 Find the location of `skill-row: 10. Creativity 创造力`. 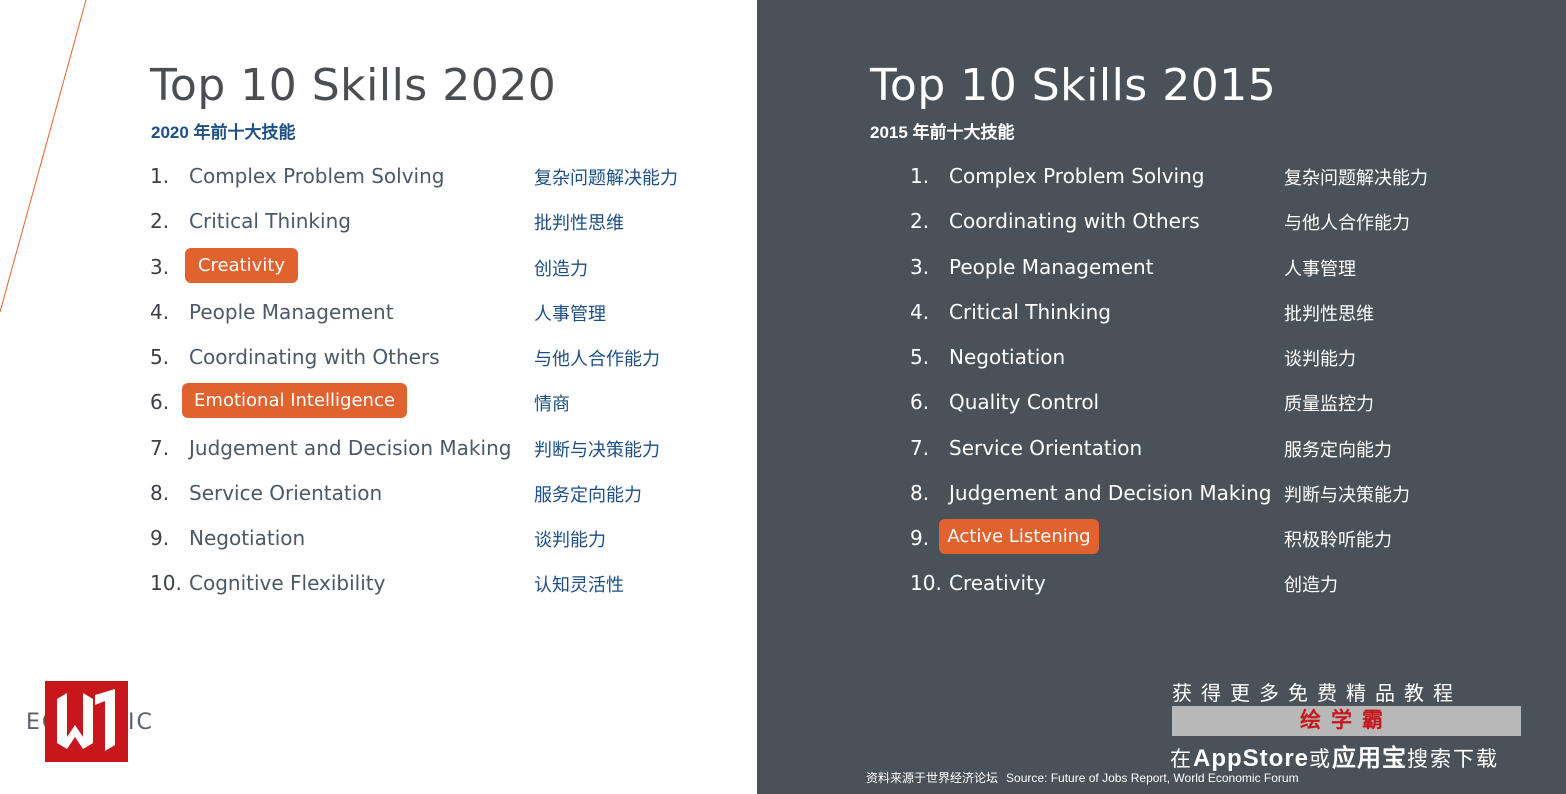

skill-row: 10. Creativity 创造力 is located at coordinates (1210, 582).